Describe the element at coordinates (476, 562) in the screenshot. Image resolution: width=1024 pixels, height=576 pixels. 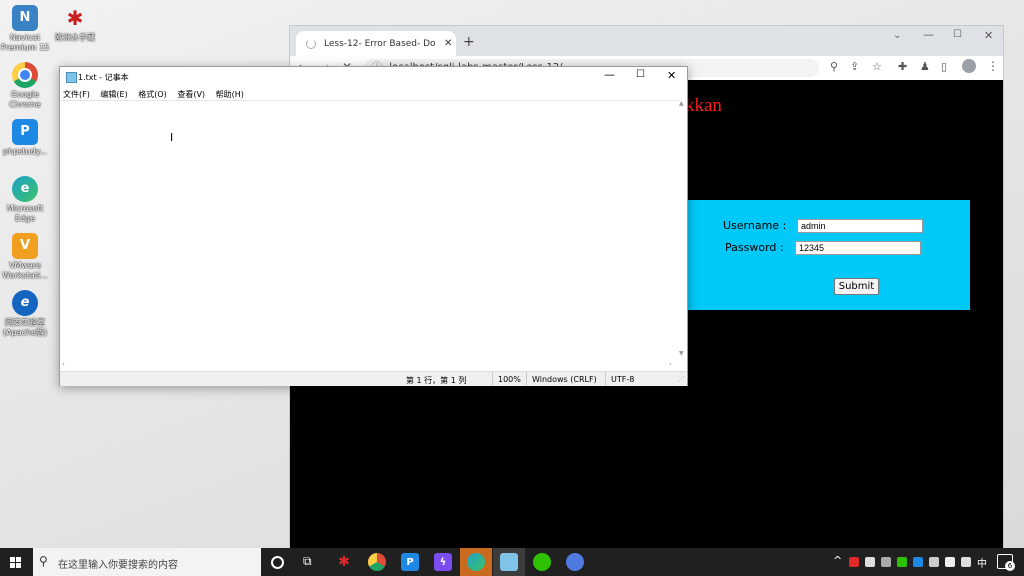
I see `taskbar-edge-icon` at that location.